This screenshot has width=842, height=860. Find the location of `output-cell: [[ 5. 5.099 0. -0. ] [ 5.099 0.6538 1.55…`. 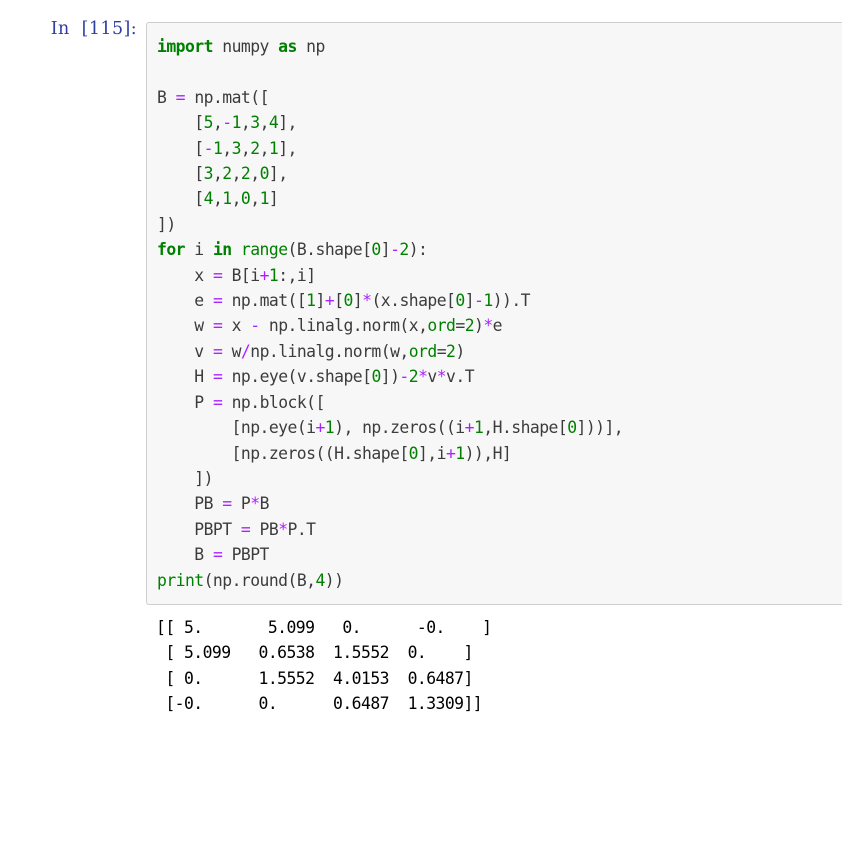

output-cell: [[ 5. 5.099 0. -0. ] [ 5.099 0.6538 1.55… is located at coordinates (421, 660).